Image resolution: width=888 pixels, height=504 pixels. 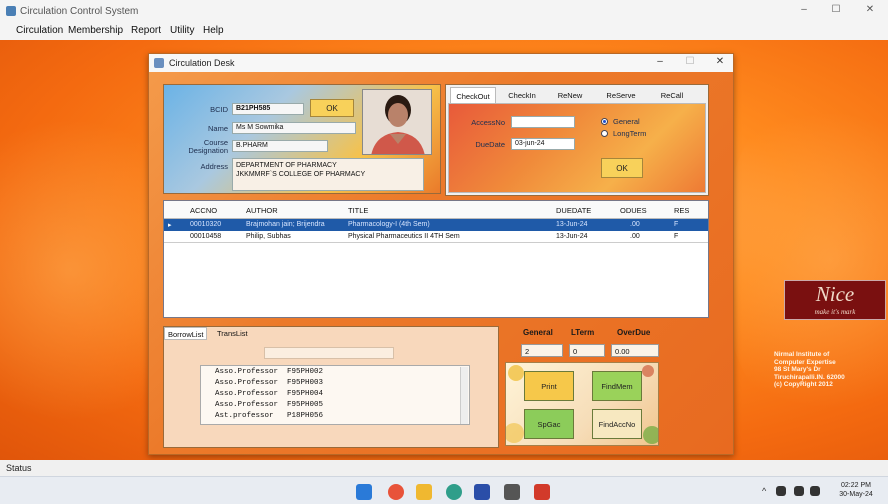 I want to click on cell-author: Philip, Subhas, so click(x=268, y=236).